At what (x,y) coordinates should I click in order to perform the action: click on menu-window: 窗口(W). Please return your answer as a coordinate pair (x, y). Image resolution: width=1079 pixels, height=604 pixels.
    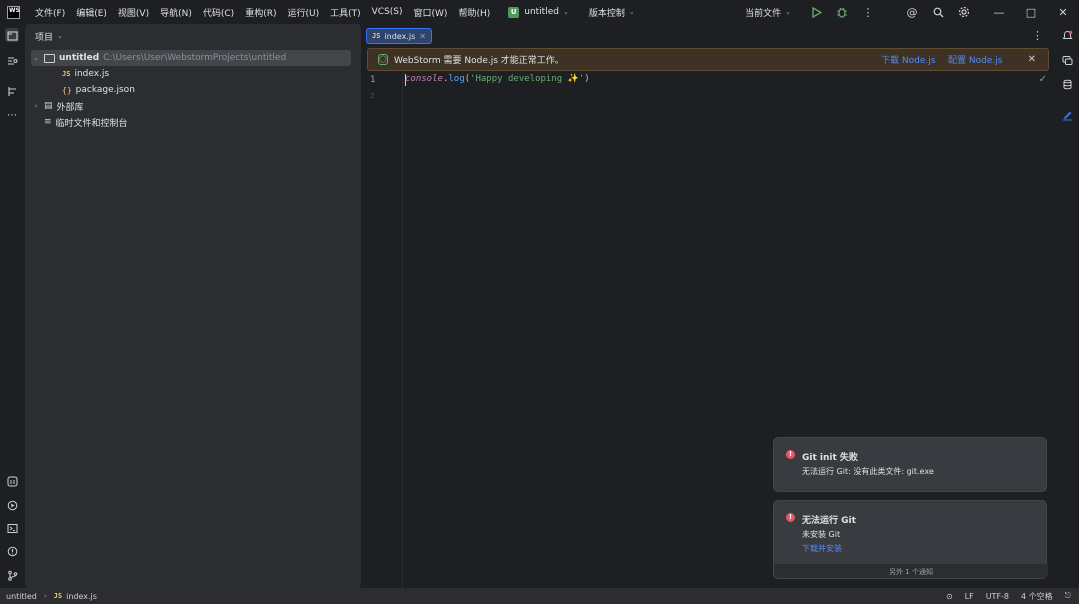
    Looking at the image, I should click on (431, 12).